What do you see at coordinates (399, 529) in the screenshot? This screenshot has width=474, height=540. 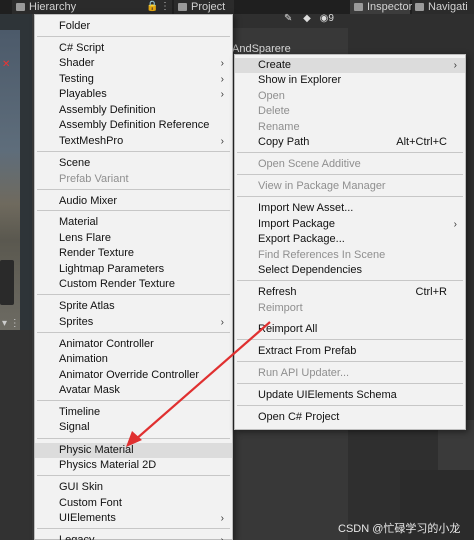 I see `watermark: CSDN @忙碌学习的小龙` at bounding box center [399, 529].